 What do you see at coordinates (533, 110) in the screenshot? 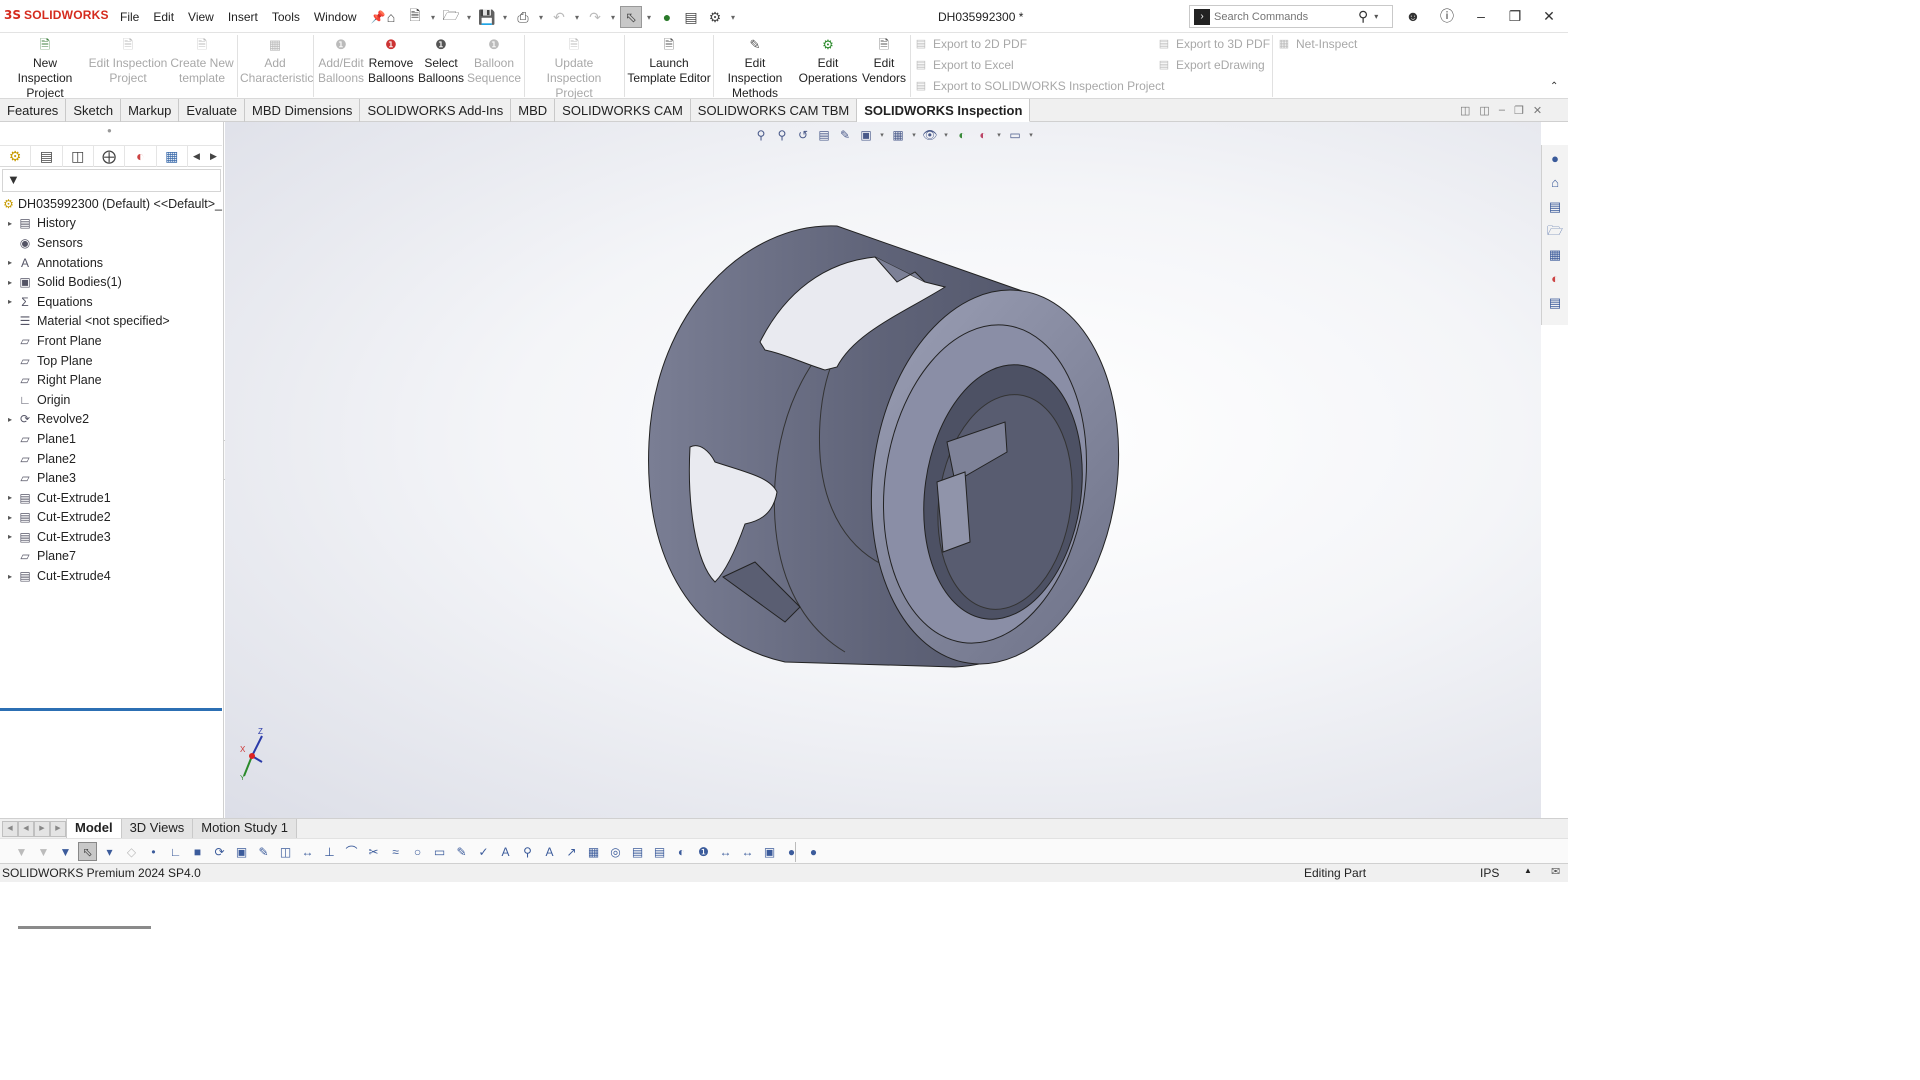
I see `tab-mbd: MBD` at bounding box center [533, 110].